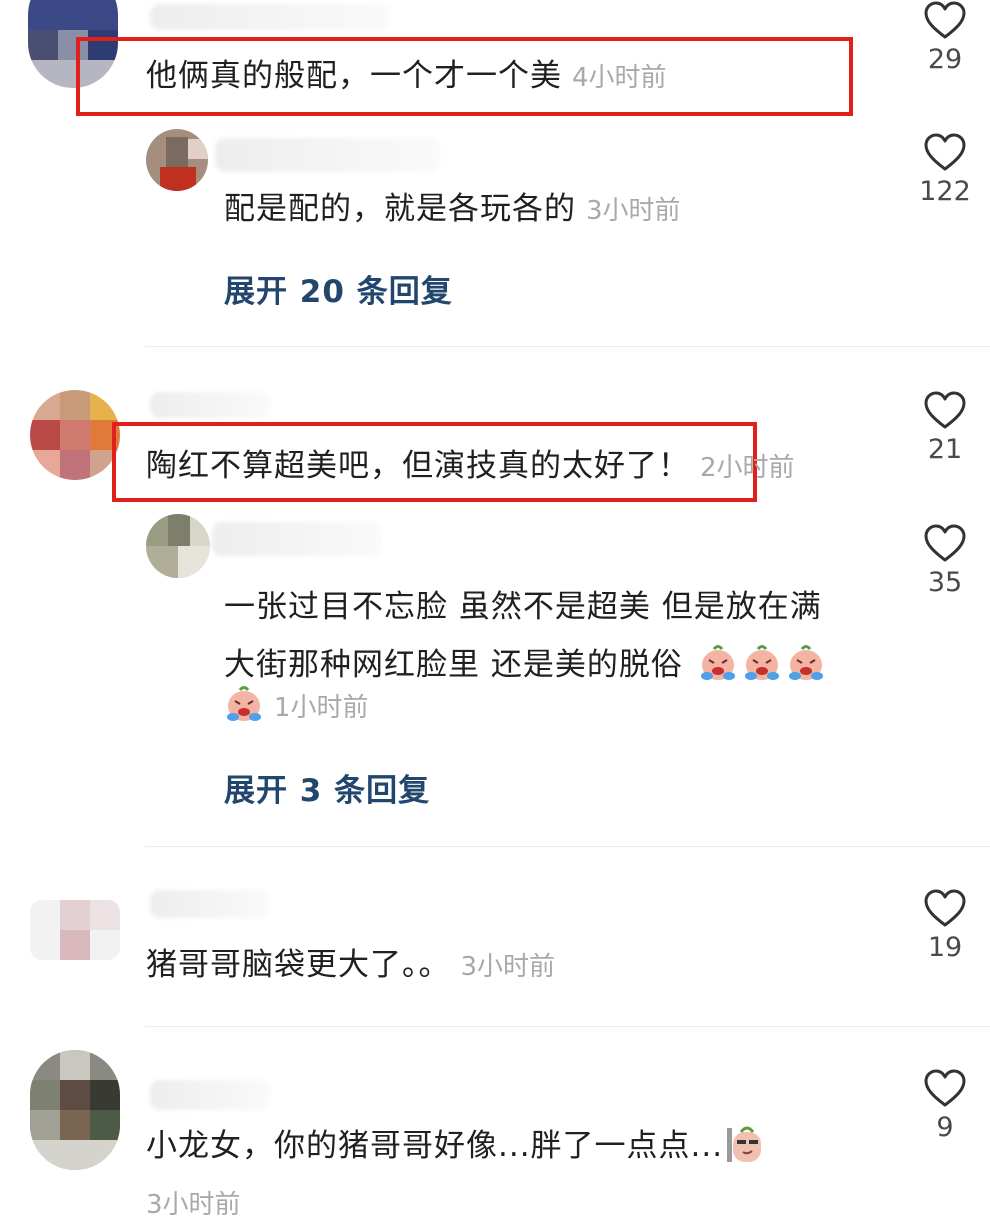  I want to click on smirk-face-emoji, so click(744, 1144).